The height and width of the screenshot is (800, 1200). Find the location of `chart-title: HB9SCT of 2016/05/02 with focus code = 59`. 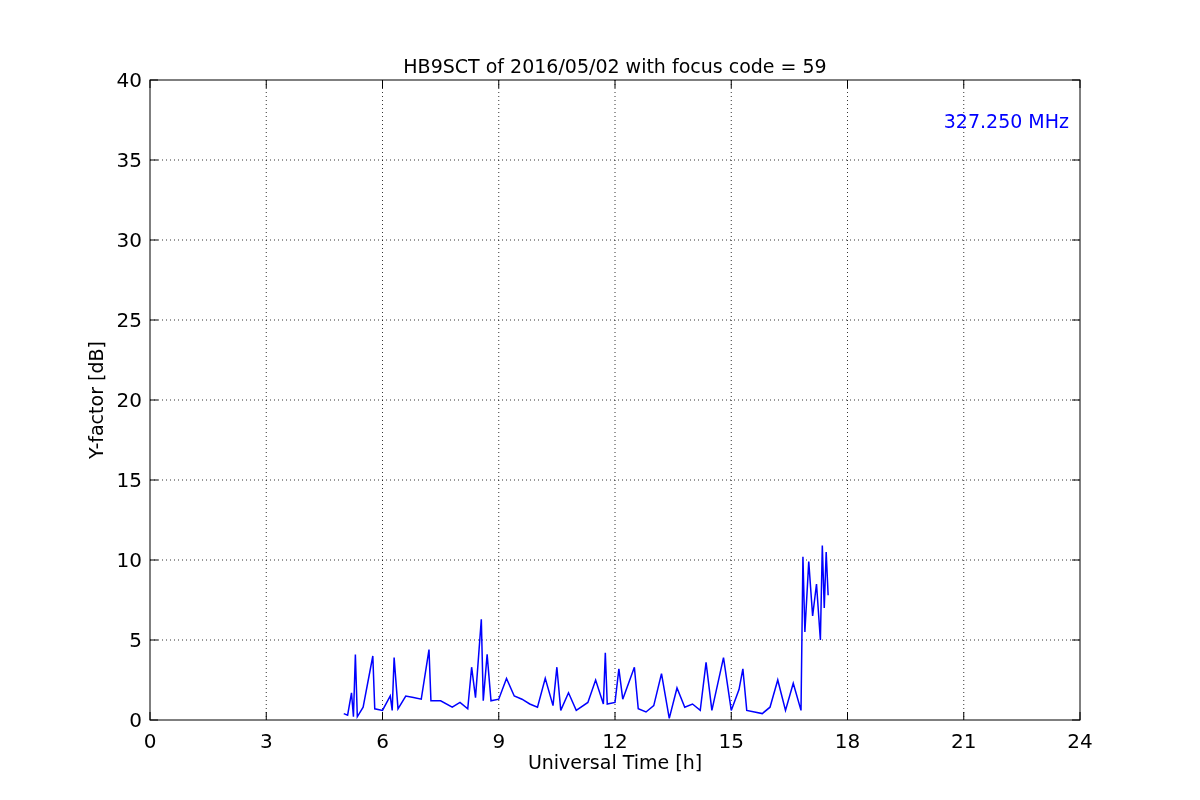

chart-title: HB9SCT of 2016/05/02 with focus code = 59 is located at coordinates (615, 66).